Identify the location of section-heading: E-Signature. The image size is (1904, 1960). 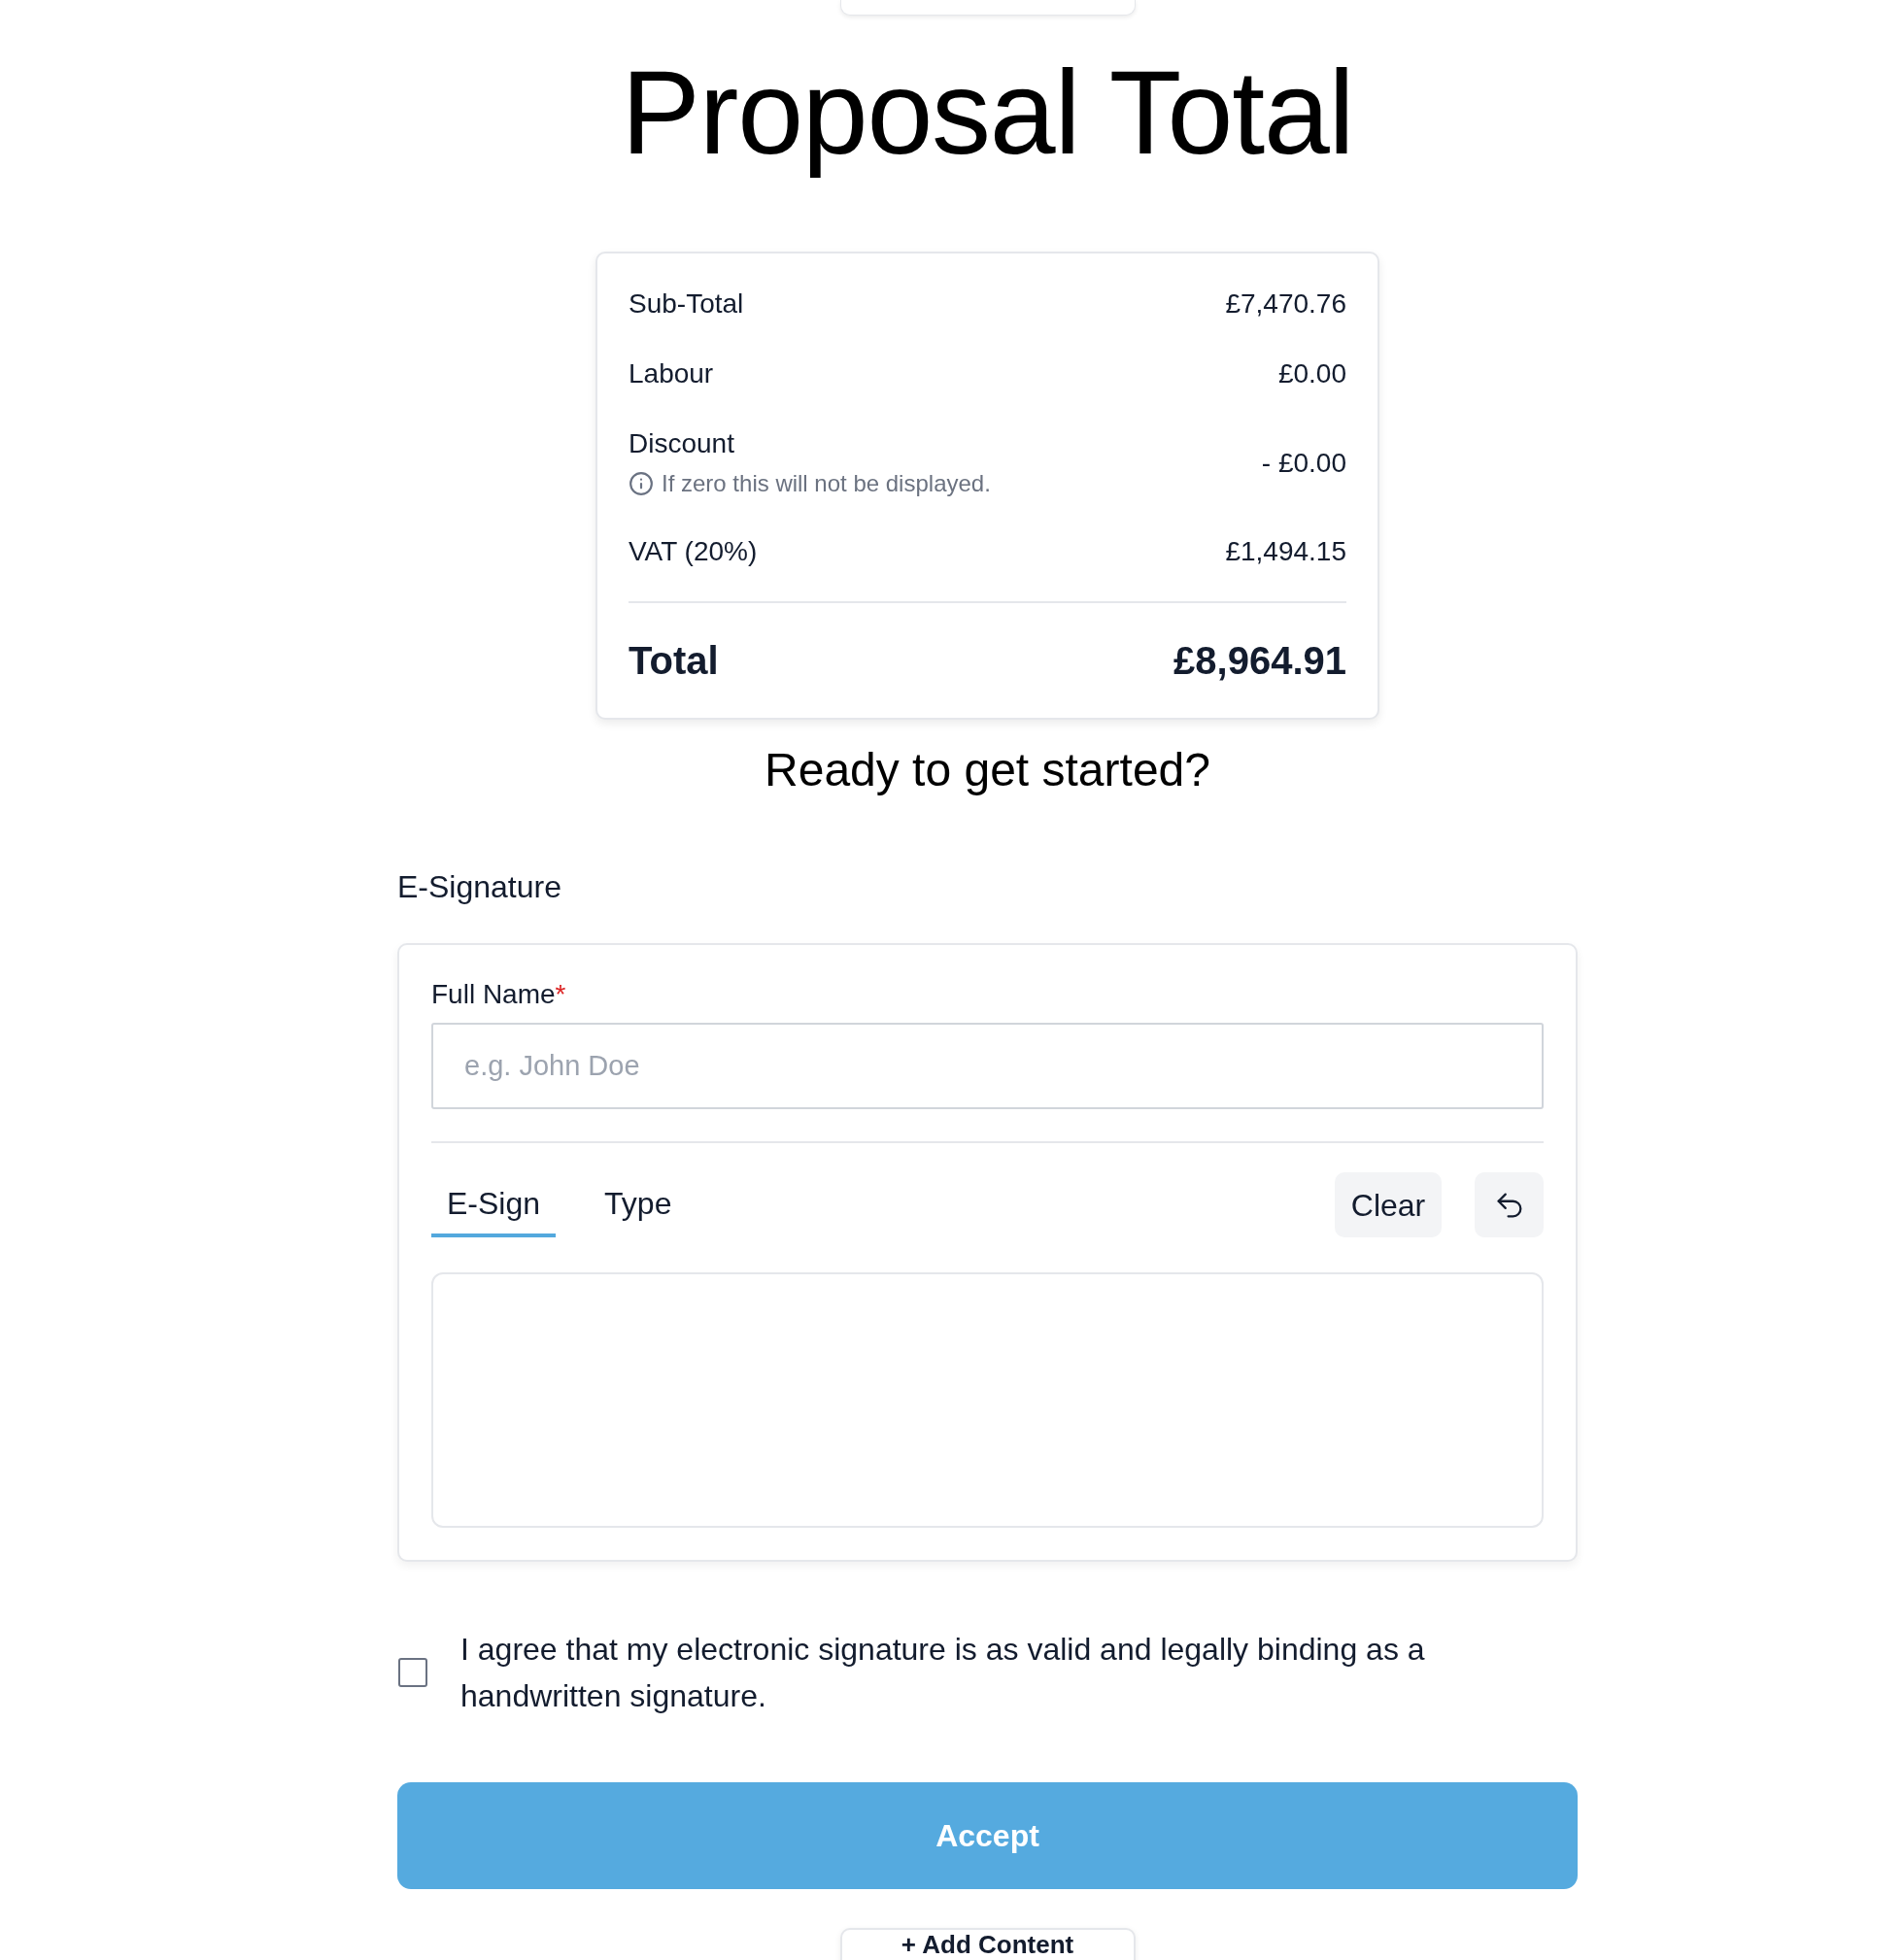
(479, 887).